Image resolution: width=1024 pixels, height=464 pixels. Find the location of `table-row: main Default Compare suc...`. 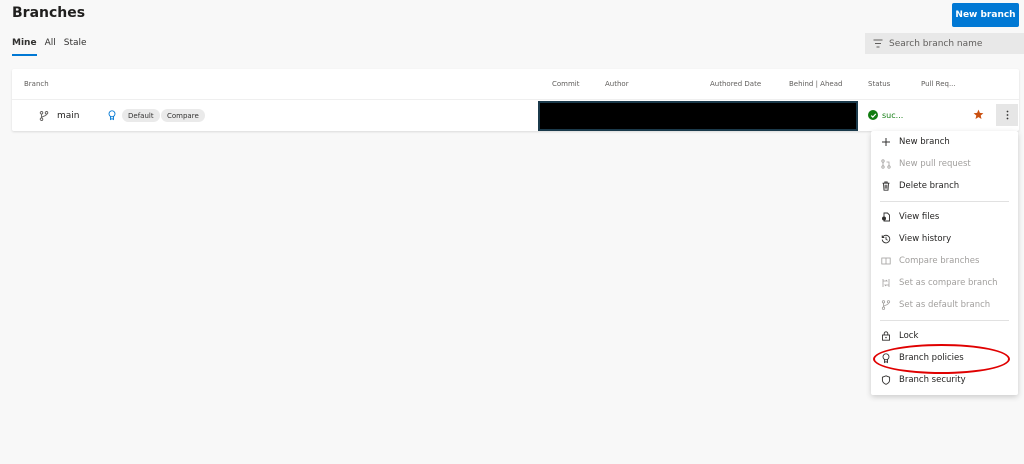

table-row: main Default Compare suc... is located at coordinates (515, 115).